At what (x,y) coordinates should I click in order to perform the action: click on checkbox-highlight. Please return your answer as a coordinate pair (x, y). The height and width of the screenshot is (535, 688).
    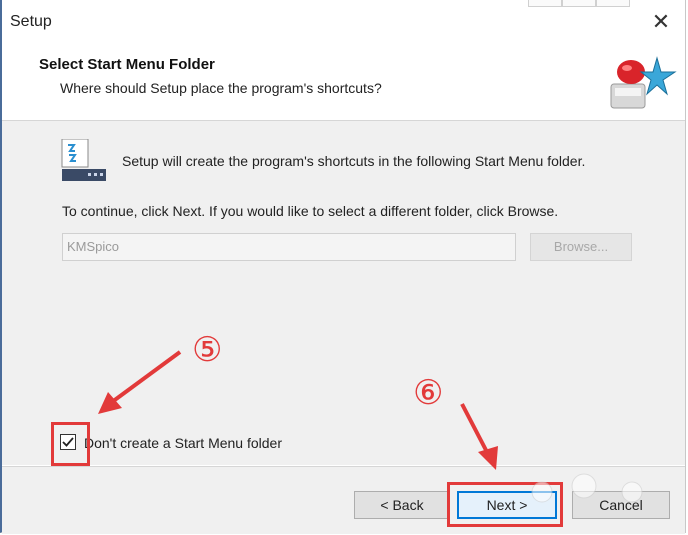
    Looking at the image, I should click on (70, 444).